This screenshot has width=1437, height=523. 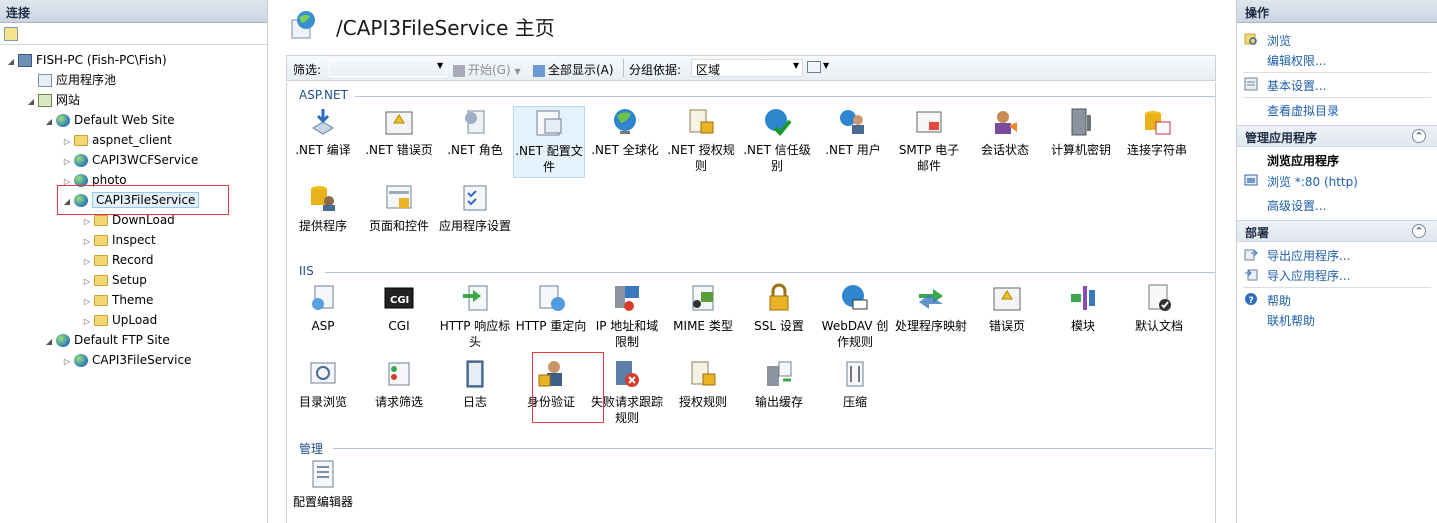 I want to click on group-dropdown-icon: ▼, so click(x=796, y=65).